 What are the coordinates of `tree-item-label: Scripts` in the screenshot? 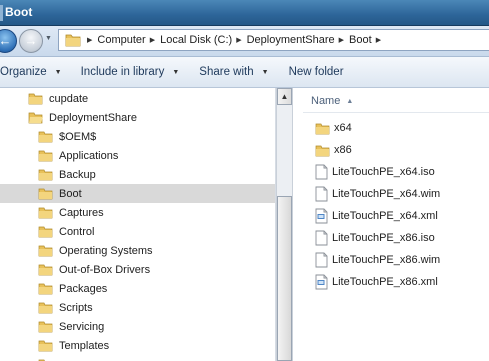 It's located at (76, 307).